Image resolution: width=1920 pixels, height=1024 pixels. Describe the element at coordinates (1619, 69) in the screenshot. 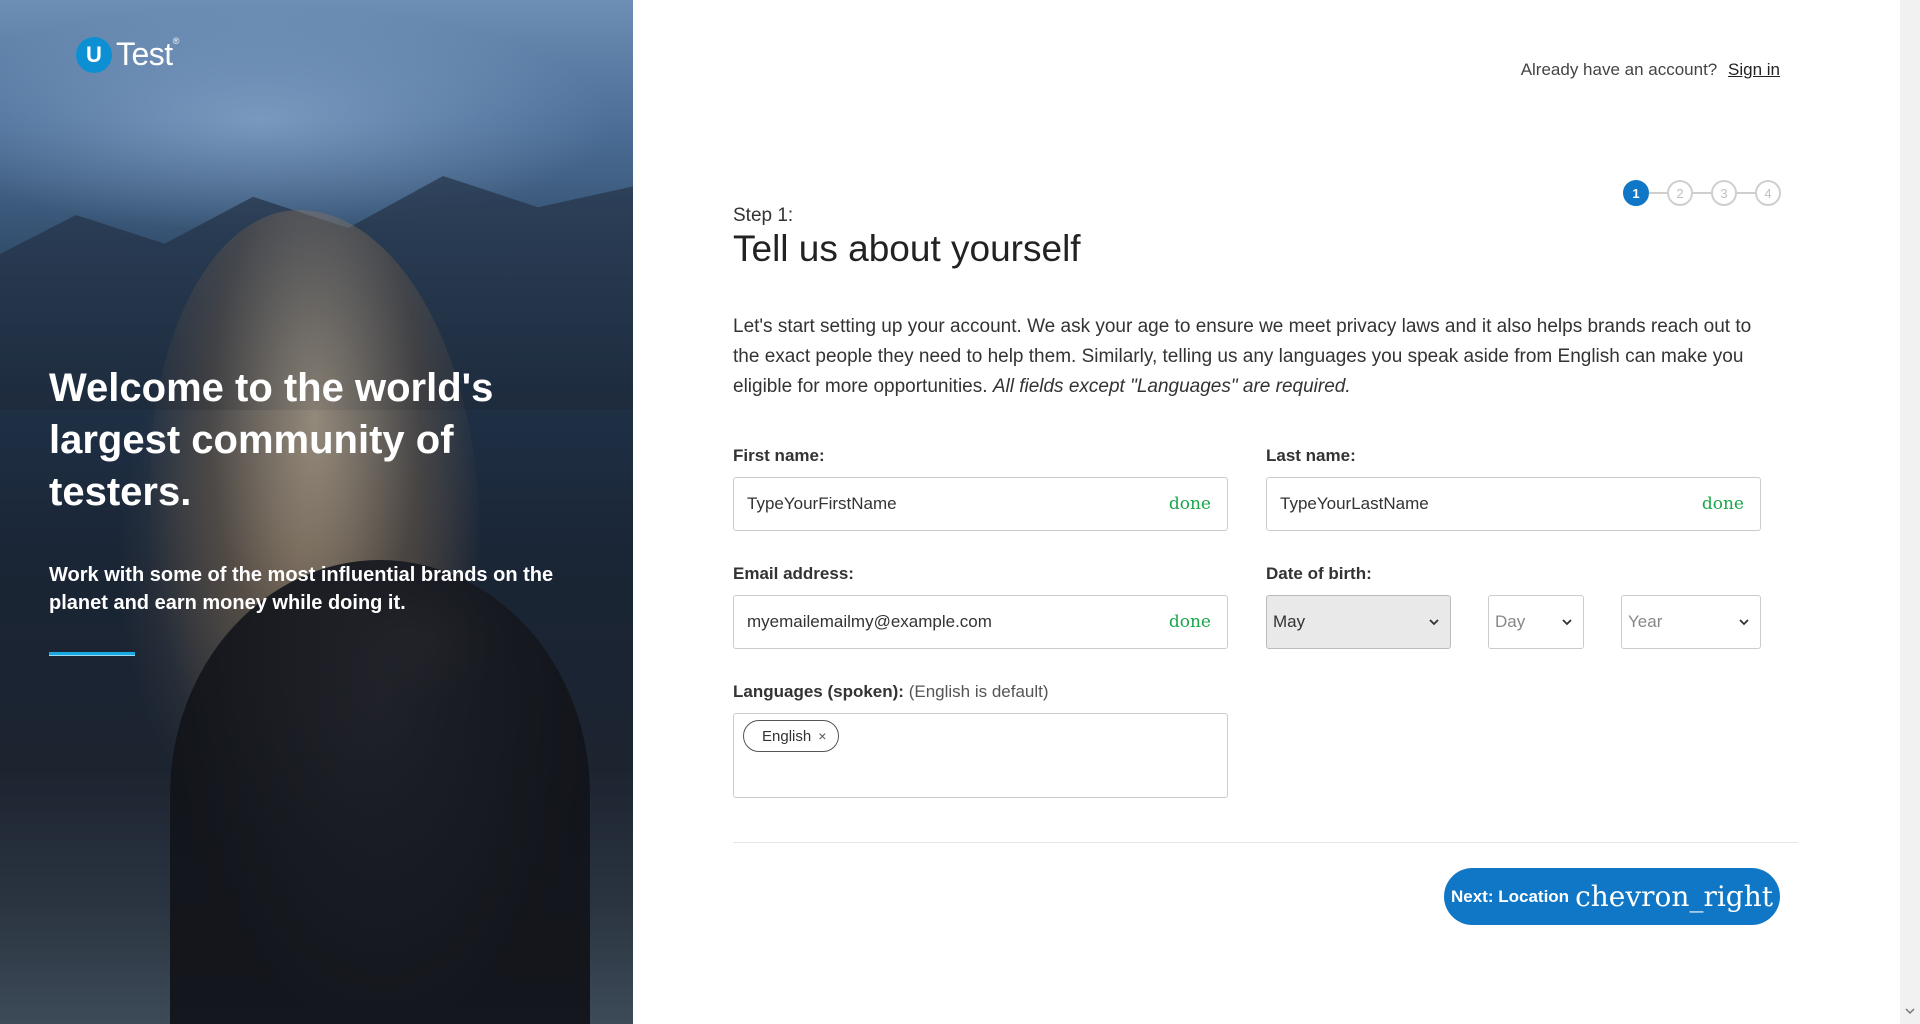

I see `already-account-text: Already have an account?` at that location.